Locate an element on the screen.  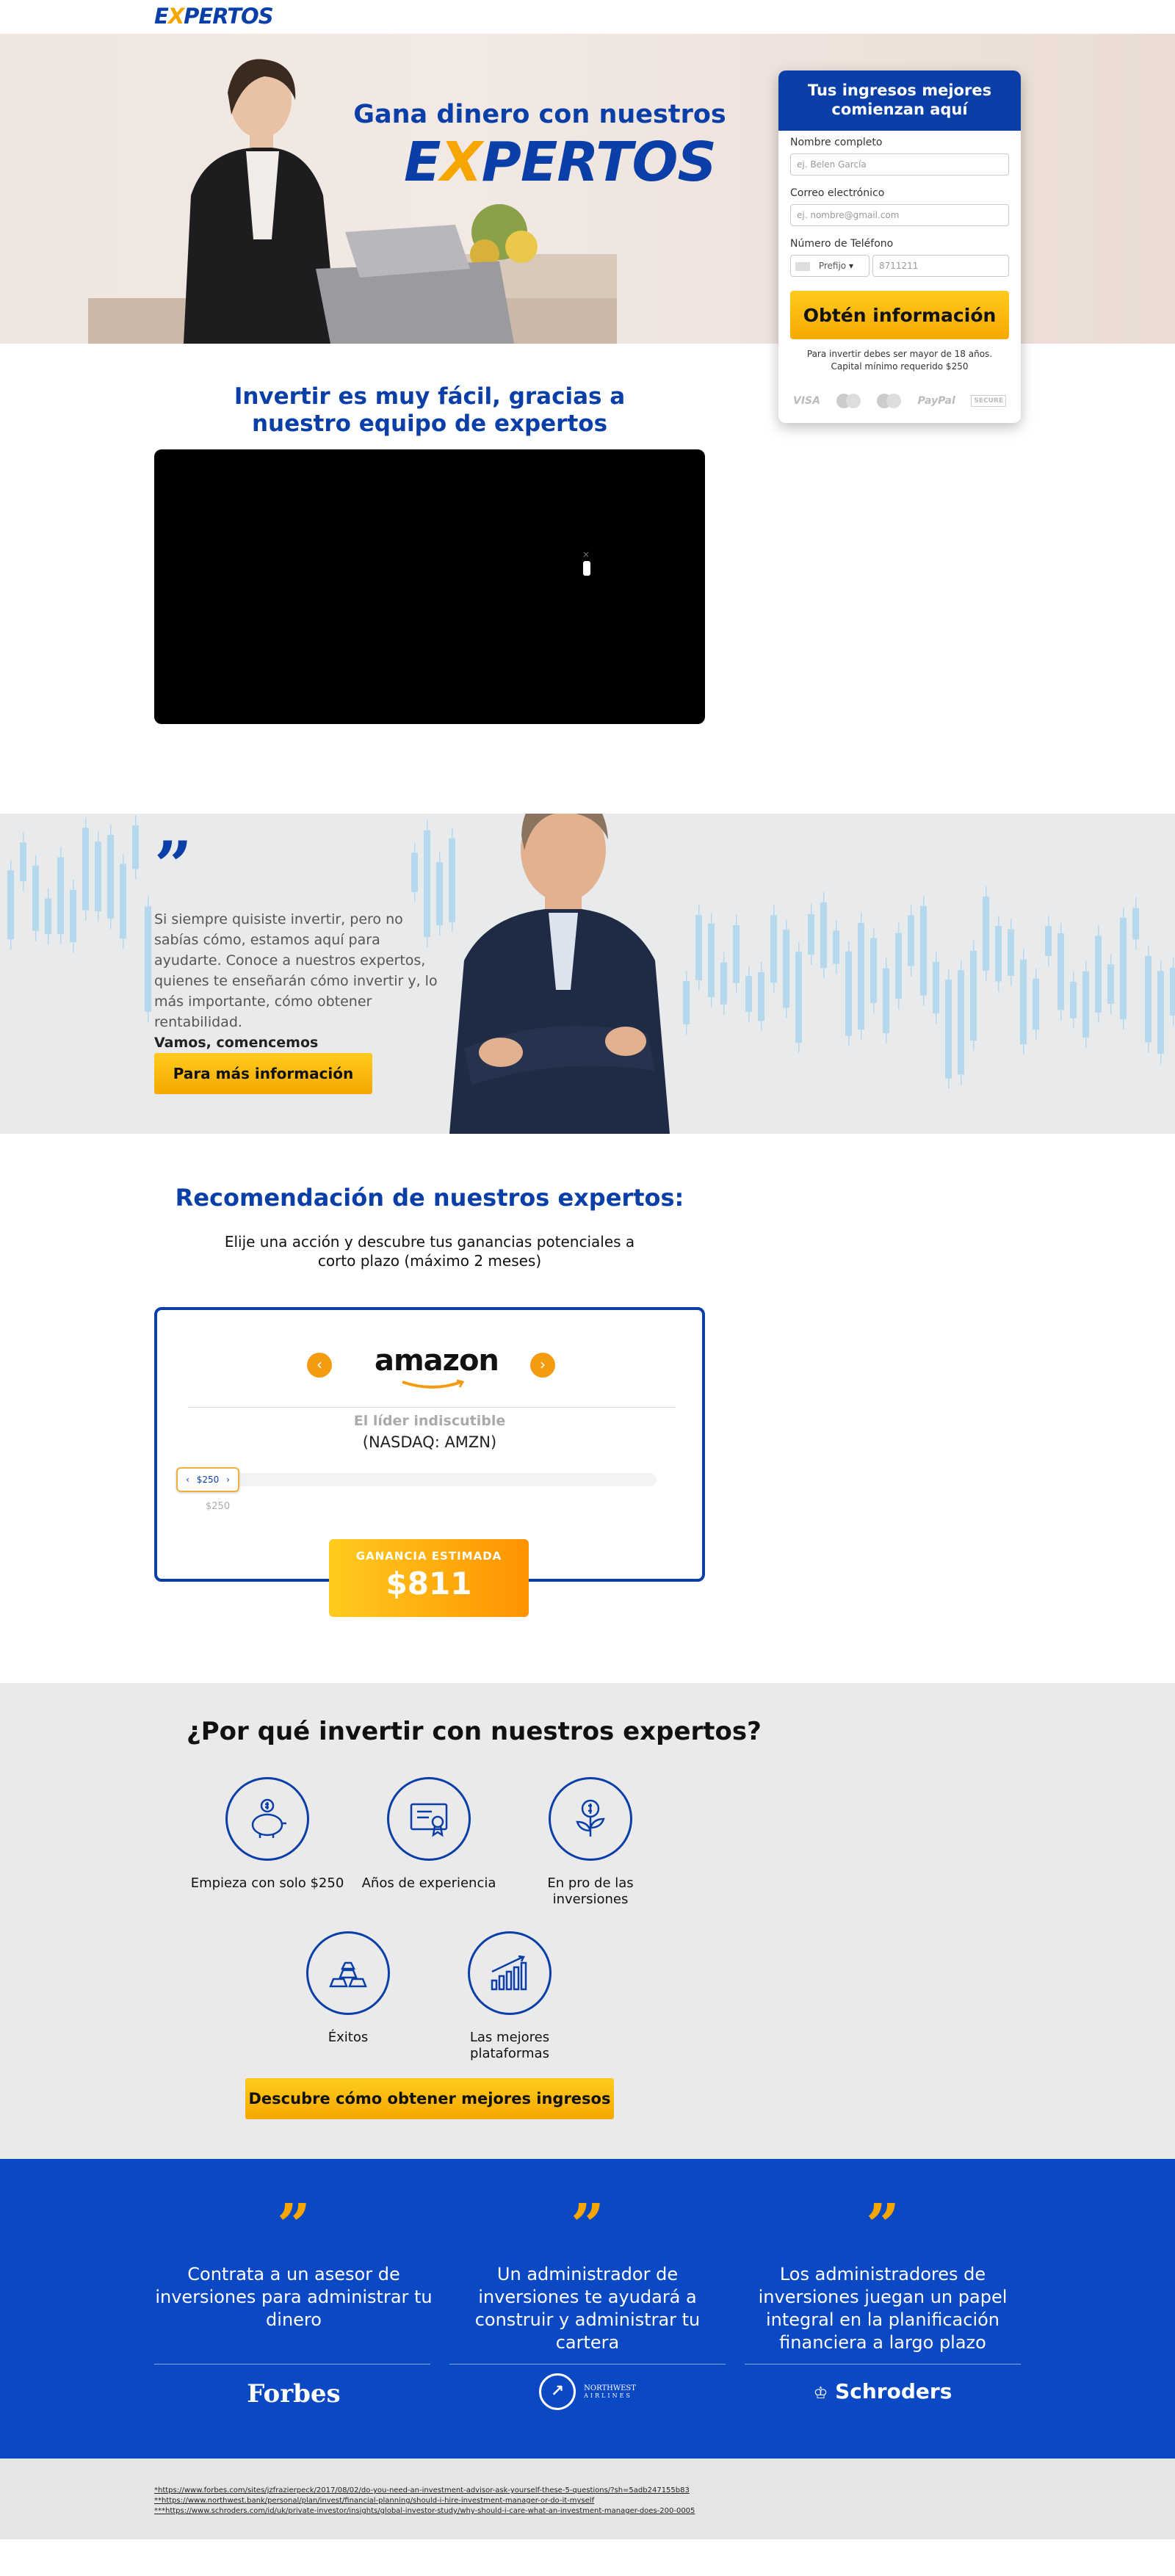
intro-quote-bold: Vamos, comencemos is located at coordinates (236, 1043).